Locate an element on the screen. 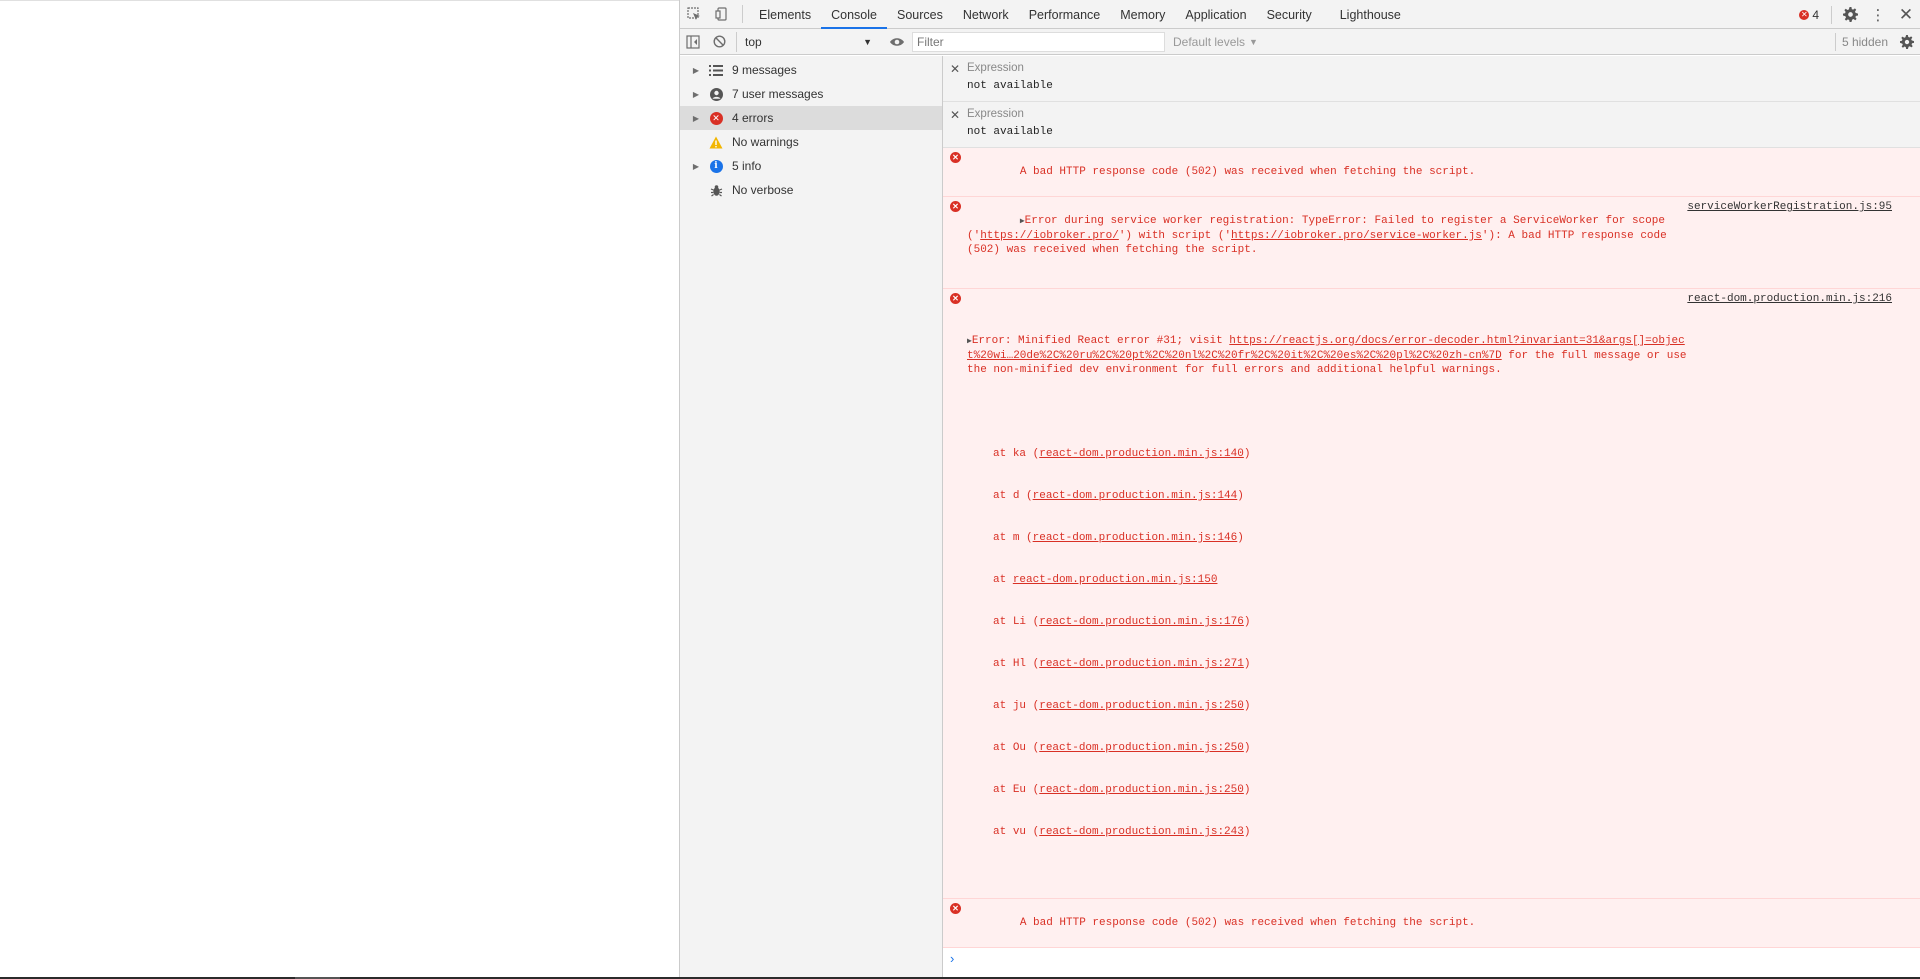 Image resolution: width=1920 pixels, height=979 pixels. stack-frame: at Li (react-dom.production.min.js:176) is located at coordinates (1122, 622).